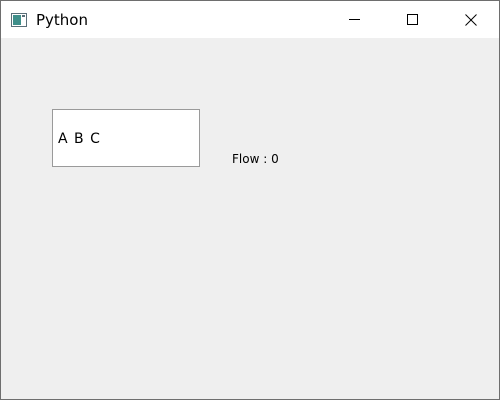 This screenshot has height=400, width=500. What do you see at coordinates (250, 19) in the screenshot?
I see `title-bar: Python` at bounding box center [250, 19].